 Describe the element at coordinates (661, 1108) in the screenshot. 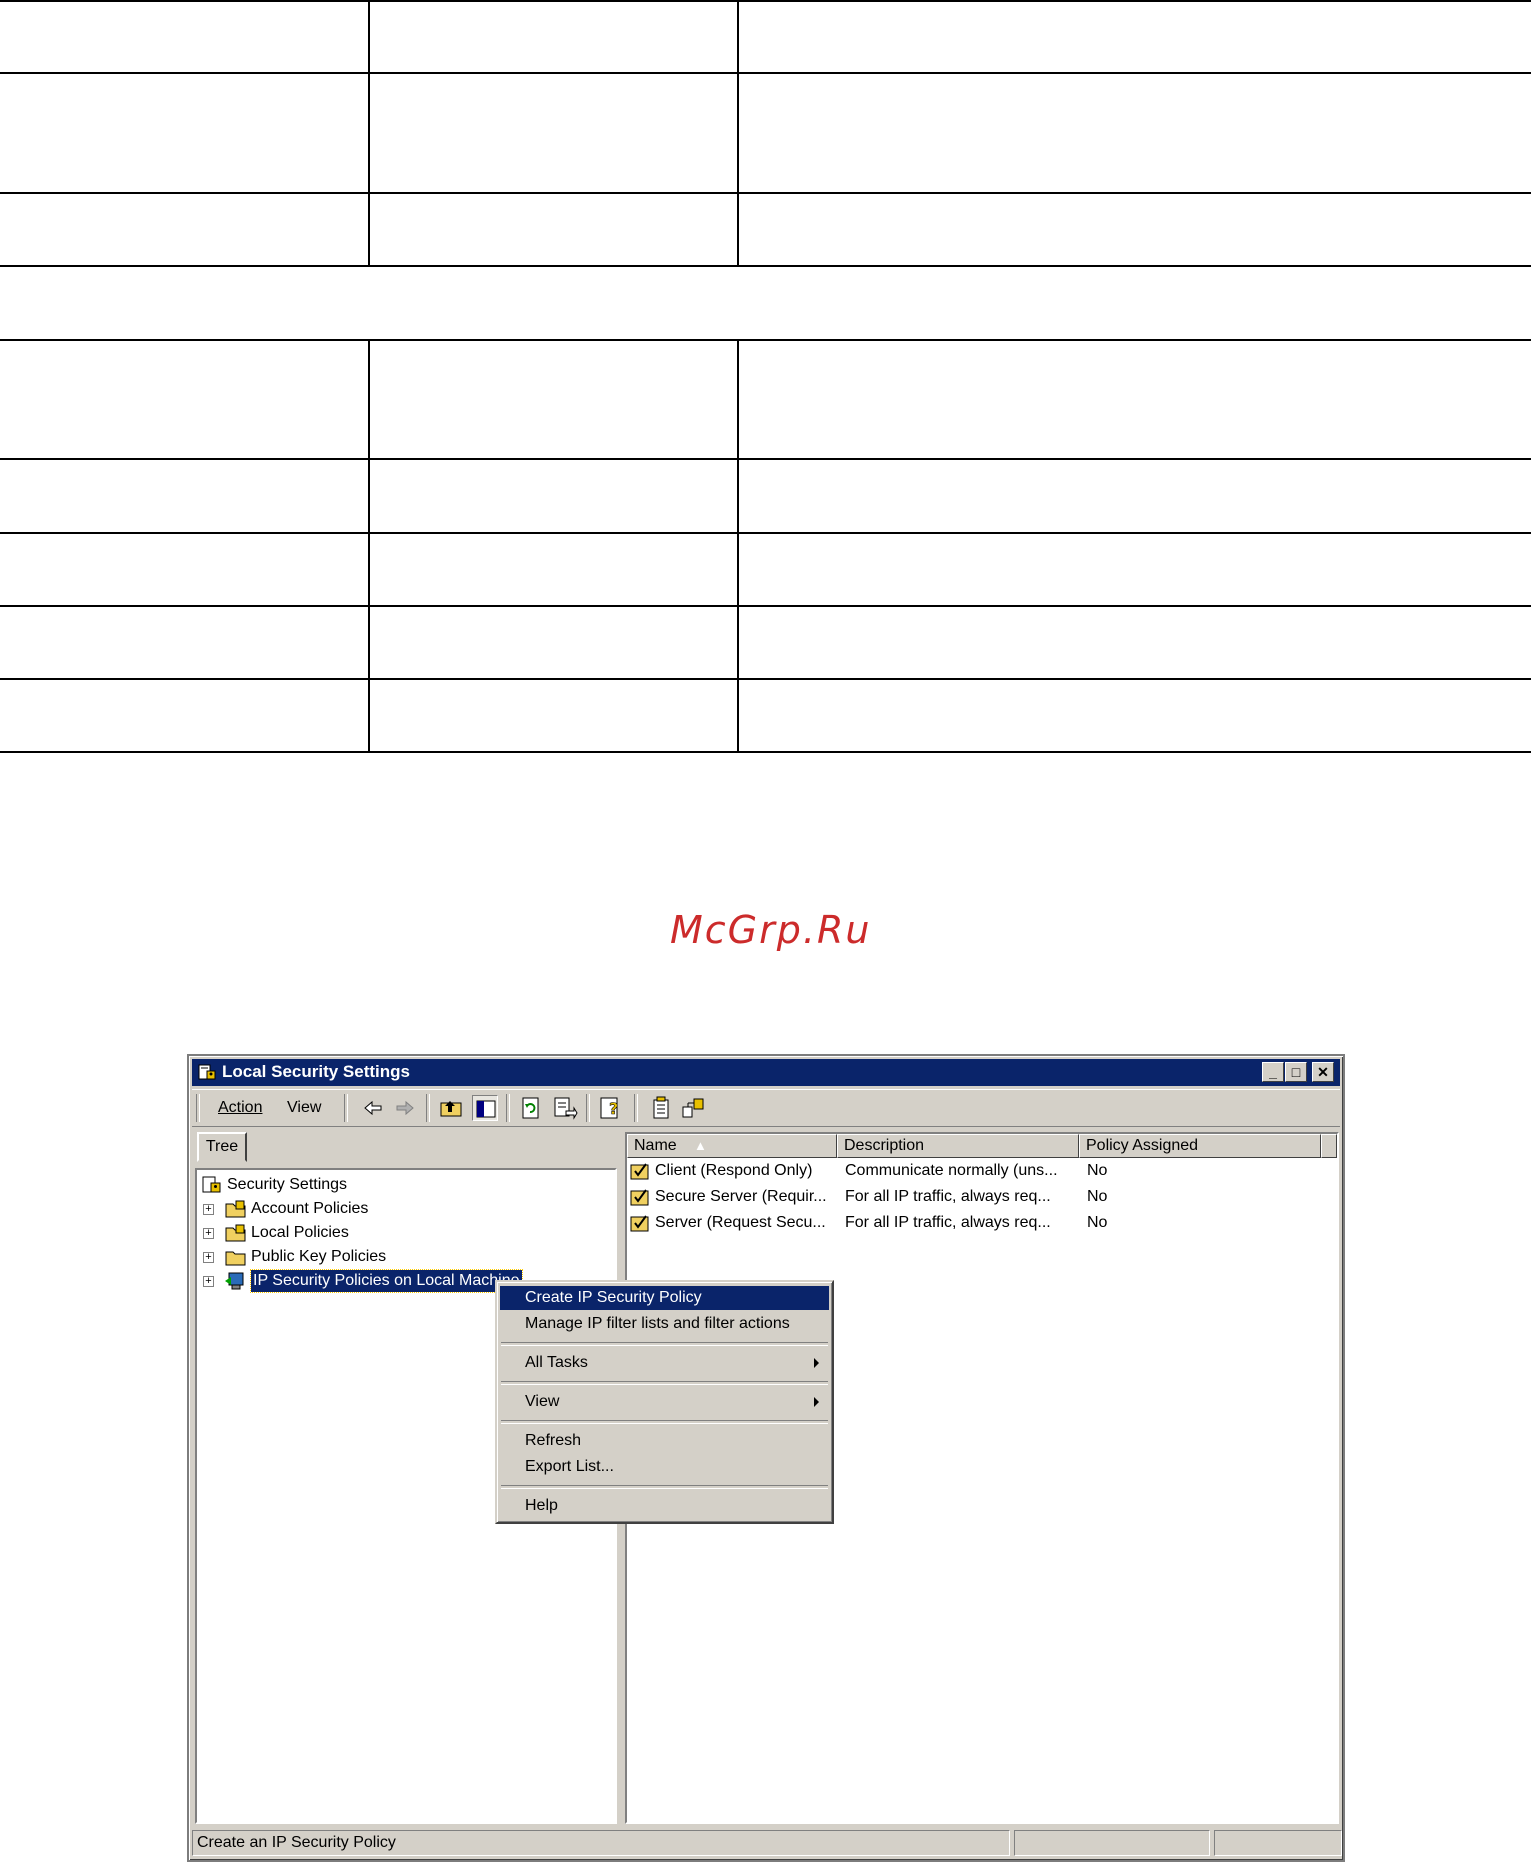

I see `create-policy-icon` at that location.